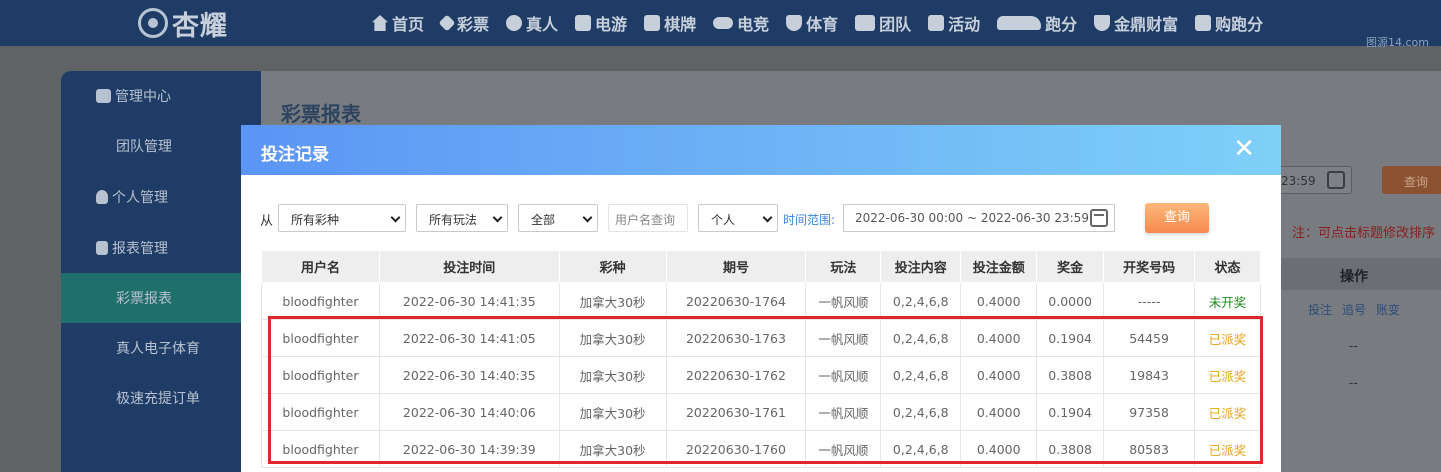  Describe the element at coordinates (612, 266) in the screenshot. I see `column-header: 彩种` at that location.